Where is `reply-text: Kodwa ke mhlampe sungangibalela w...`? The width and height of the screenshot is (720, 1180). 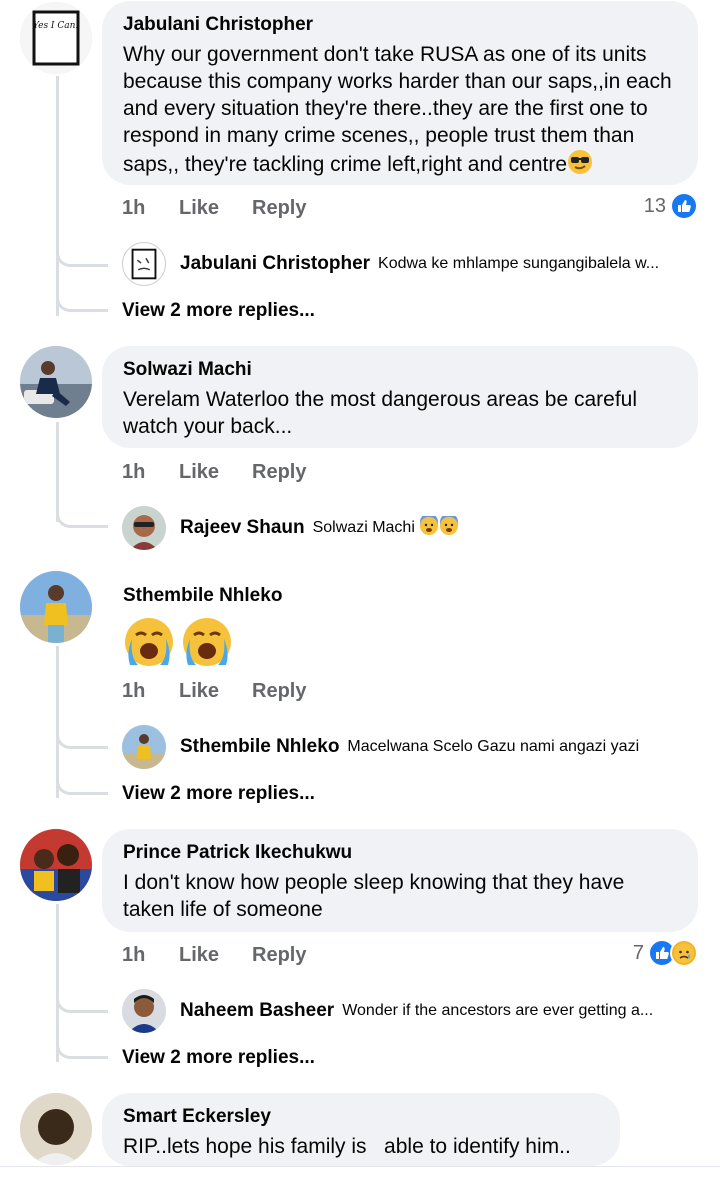 reply-text: Kodwa ke mhlampe sungangibalela w... is located at coordinates (519, 263).